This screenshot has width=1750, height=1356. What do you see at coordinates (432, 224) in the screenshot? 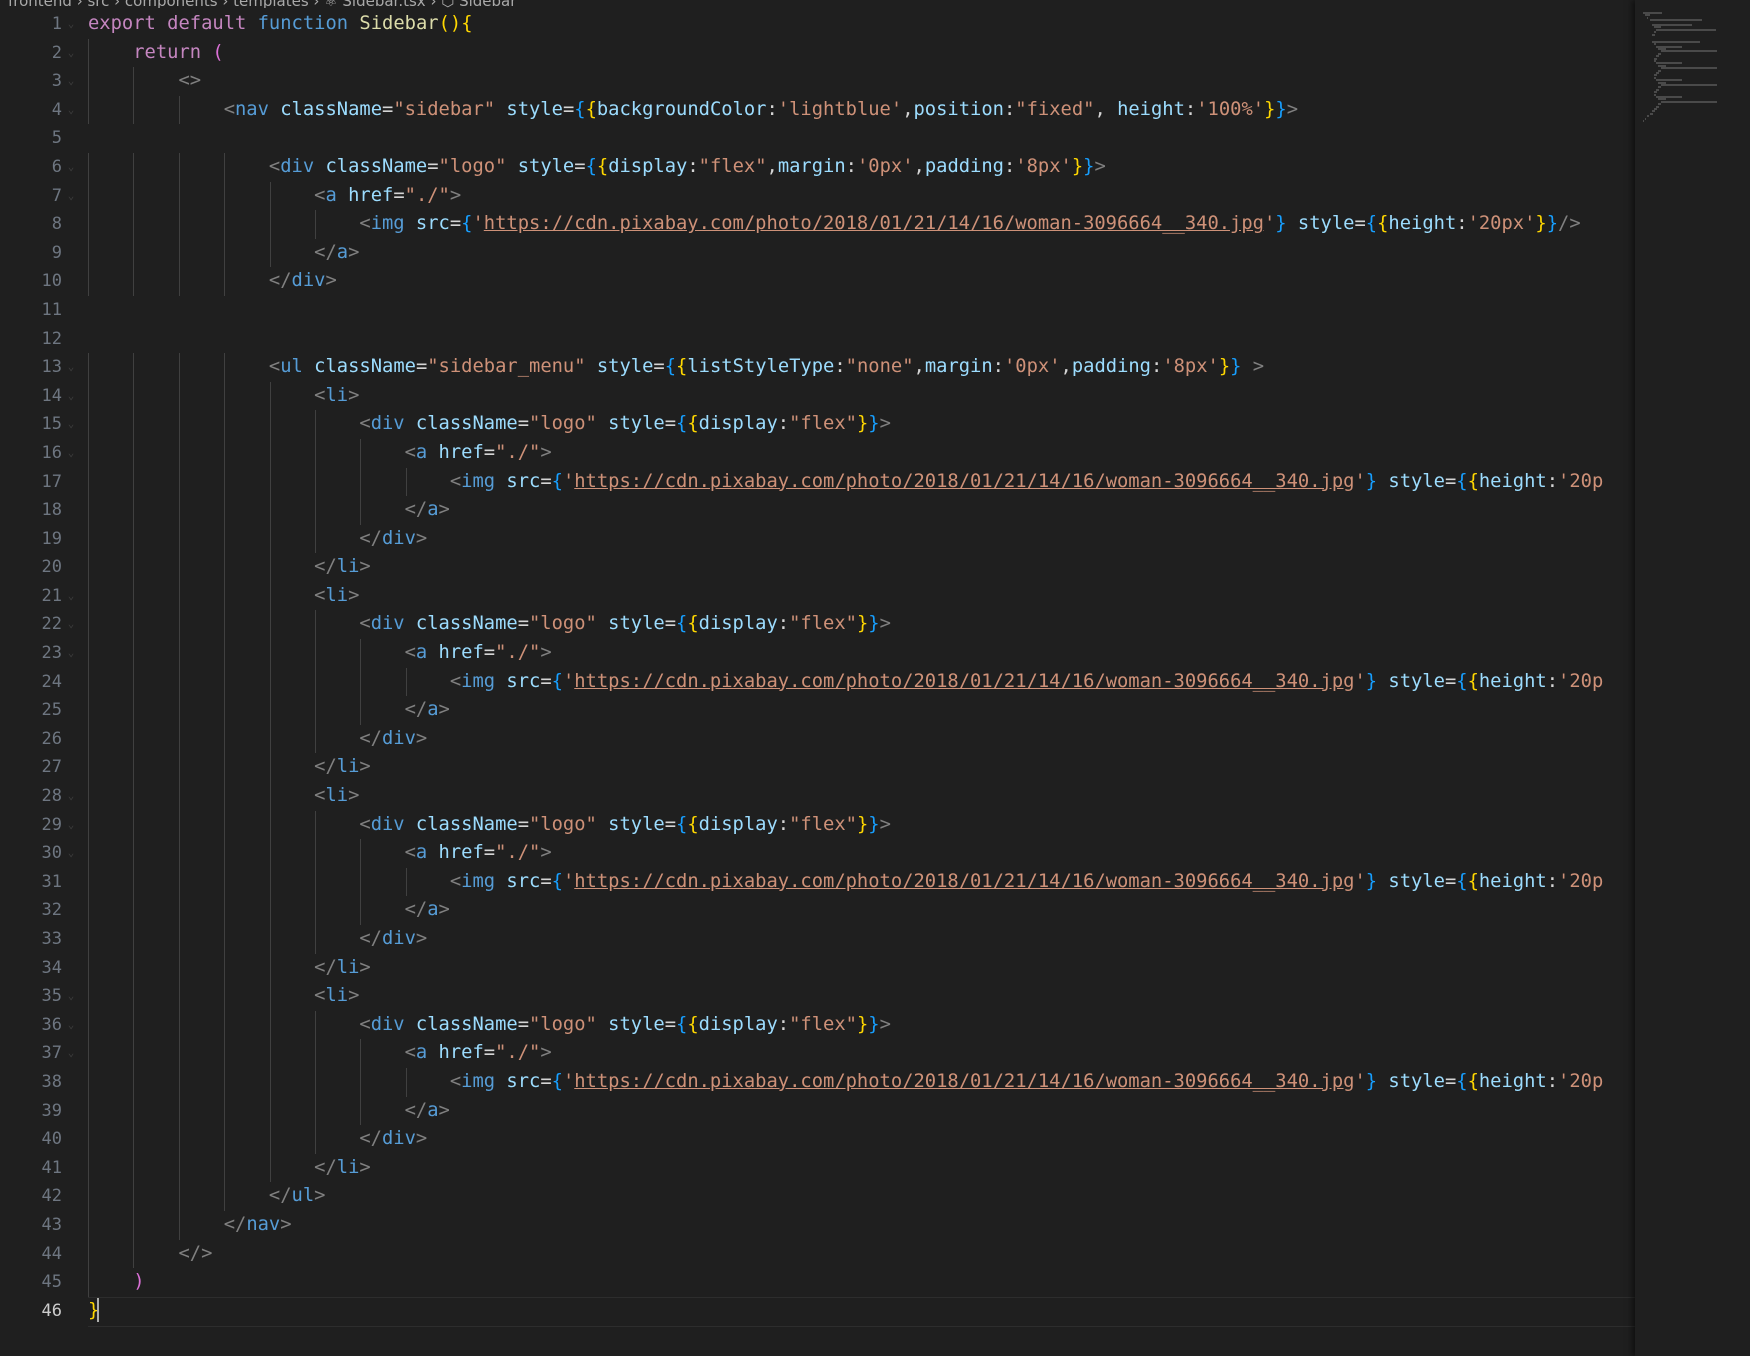
I see `code-token: src` at bounding box center [432, 224].